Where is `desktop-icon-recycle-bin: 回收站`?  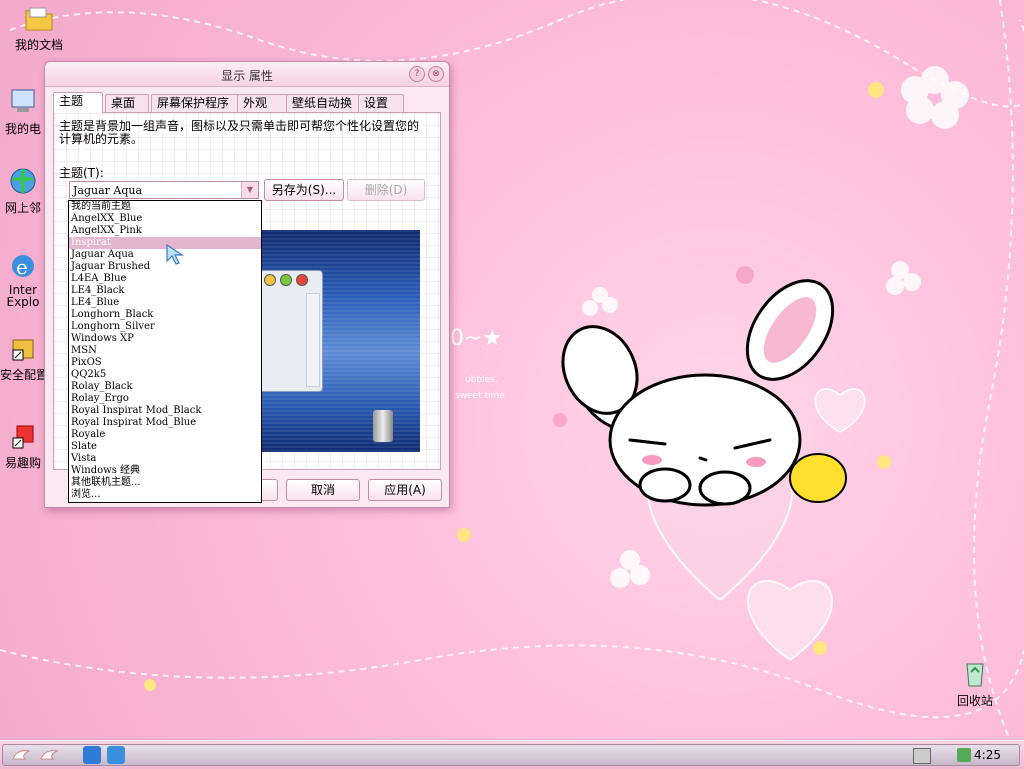
desktop-icon-recycle-bin: 回收站 is located at coordinates (975, 683).